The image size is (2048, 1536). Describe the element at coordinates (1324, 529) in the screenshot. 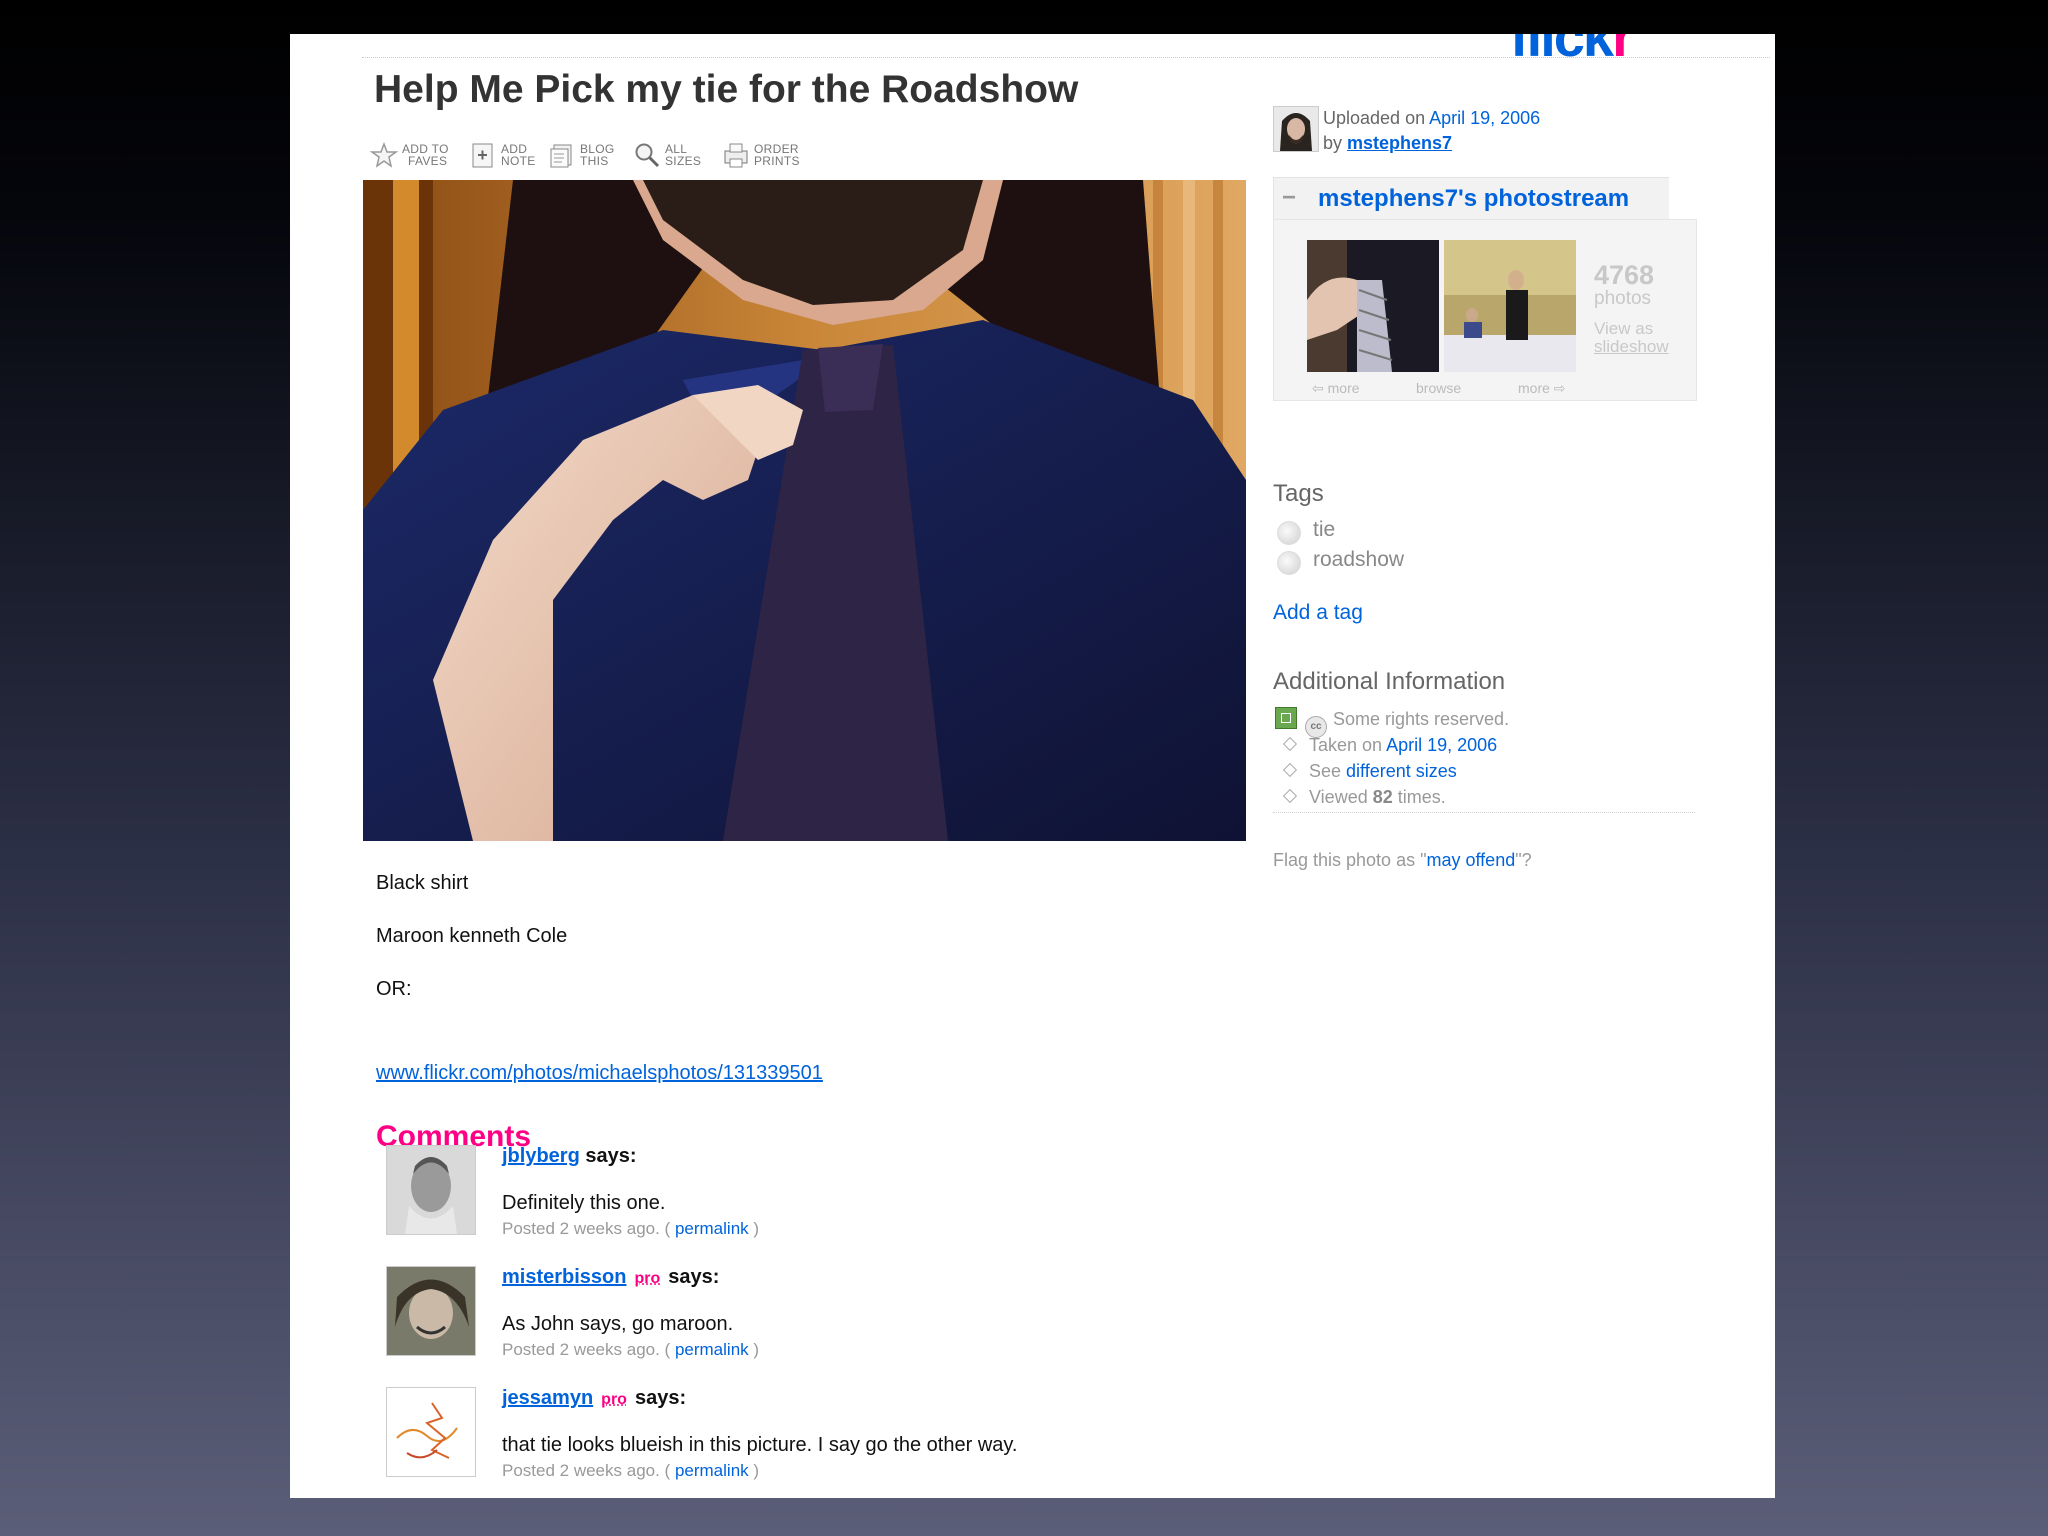

I see `tag-label: tie` at that location.